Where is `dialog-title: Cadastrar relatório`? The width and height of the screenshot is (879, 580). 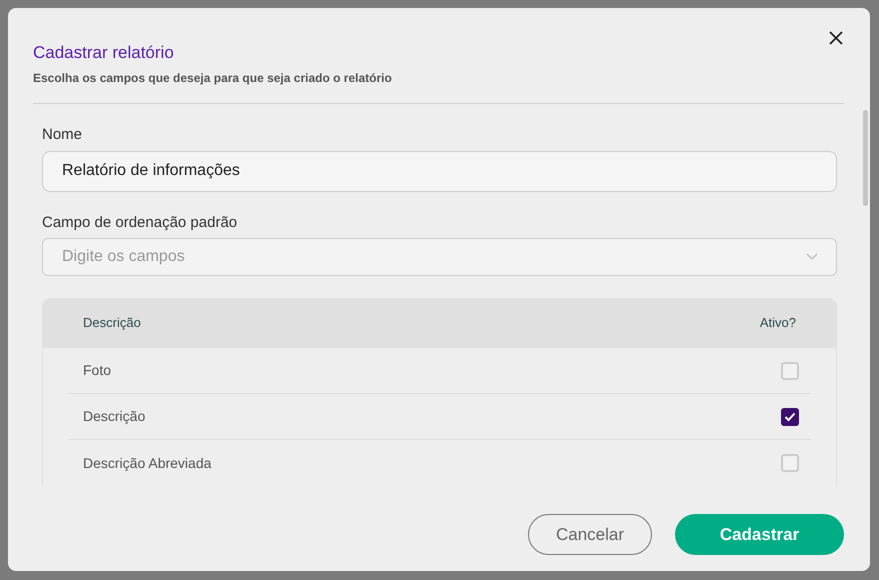
dialog-title: Cadastrar relatório is located at coordinates (103, 53).